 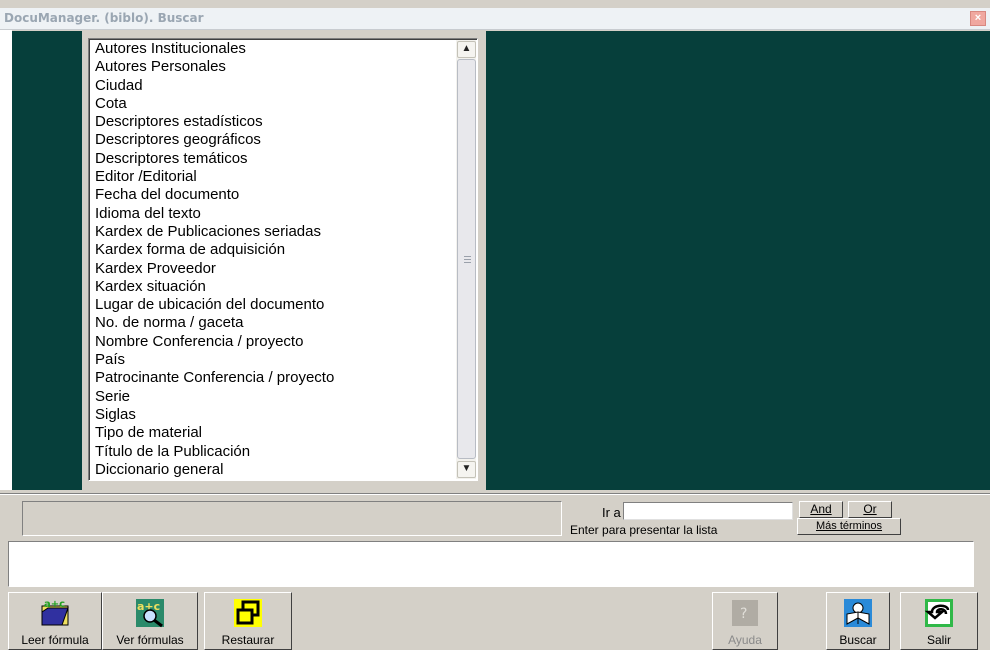 I want to click on ver-formulas-label: Ver fórmulas, so click(x=150, y=640).